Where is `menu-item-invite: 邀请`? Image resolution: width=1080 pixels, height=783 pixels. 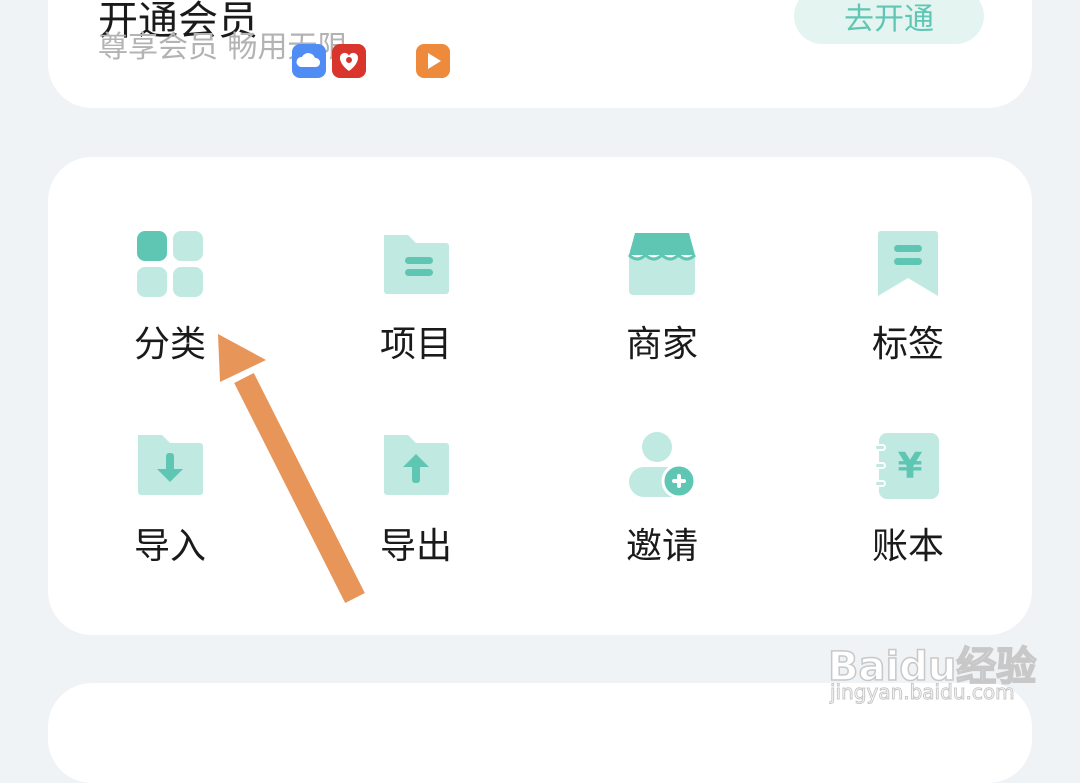 menu-item-invite: 邀请 is located at coordinates (662, 500).